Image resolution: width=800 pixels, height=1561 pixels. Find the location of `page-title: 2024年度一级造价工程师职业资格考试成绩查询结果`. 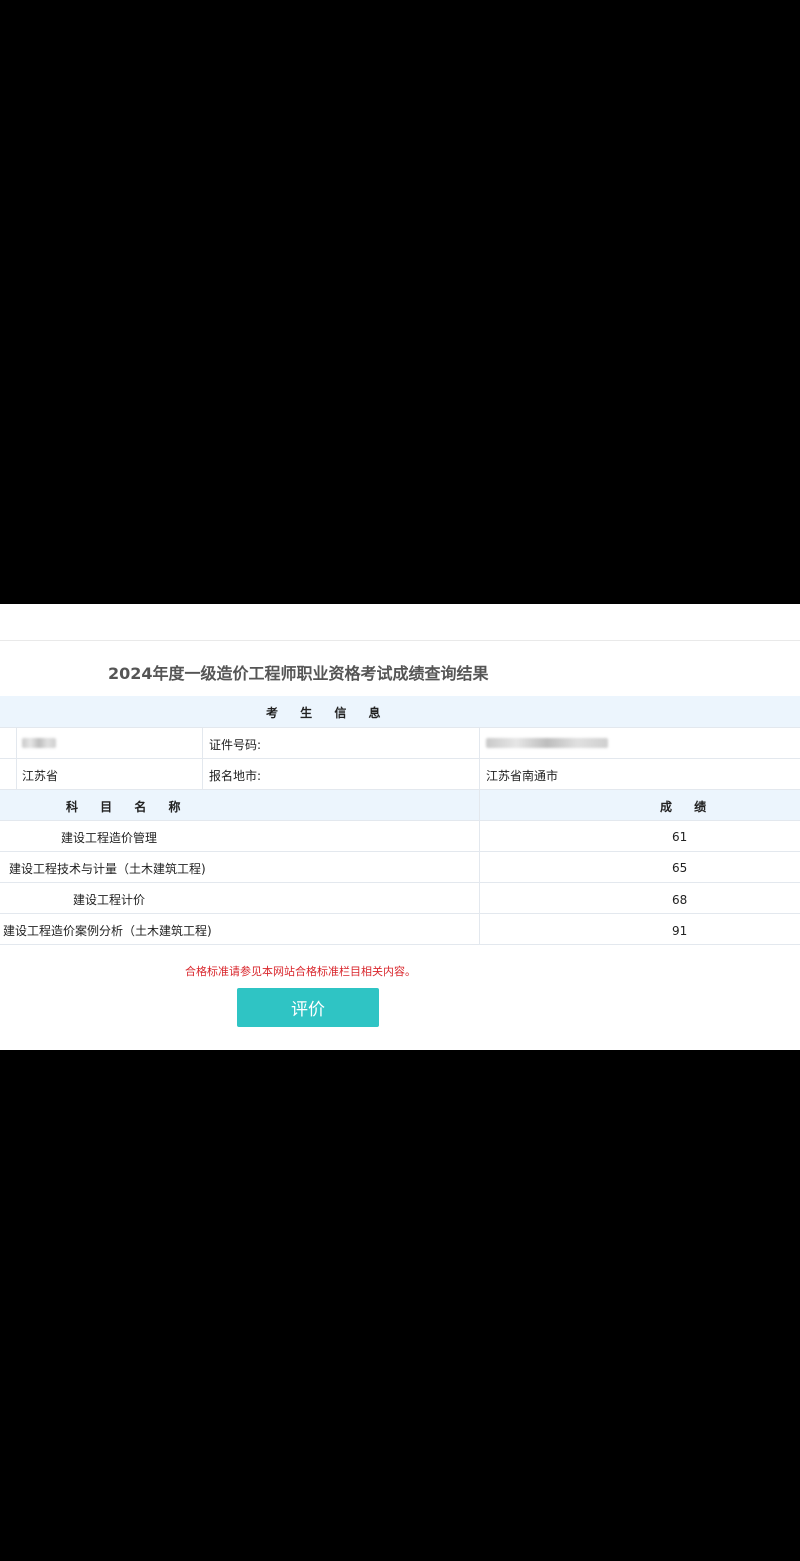

page-title: 2024年度一级造价工程师职业资格考试成绩查询结果 is located at coordinates (298, 673).